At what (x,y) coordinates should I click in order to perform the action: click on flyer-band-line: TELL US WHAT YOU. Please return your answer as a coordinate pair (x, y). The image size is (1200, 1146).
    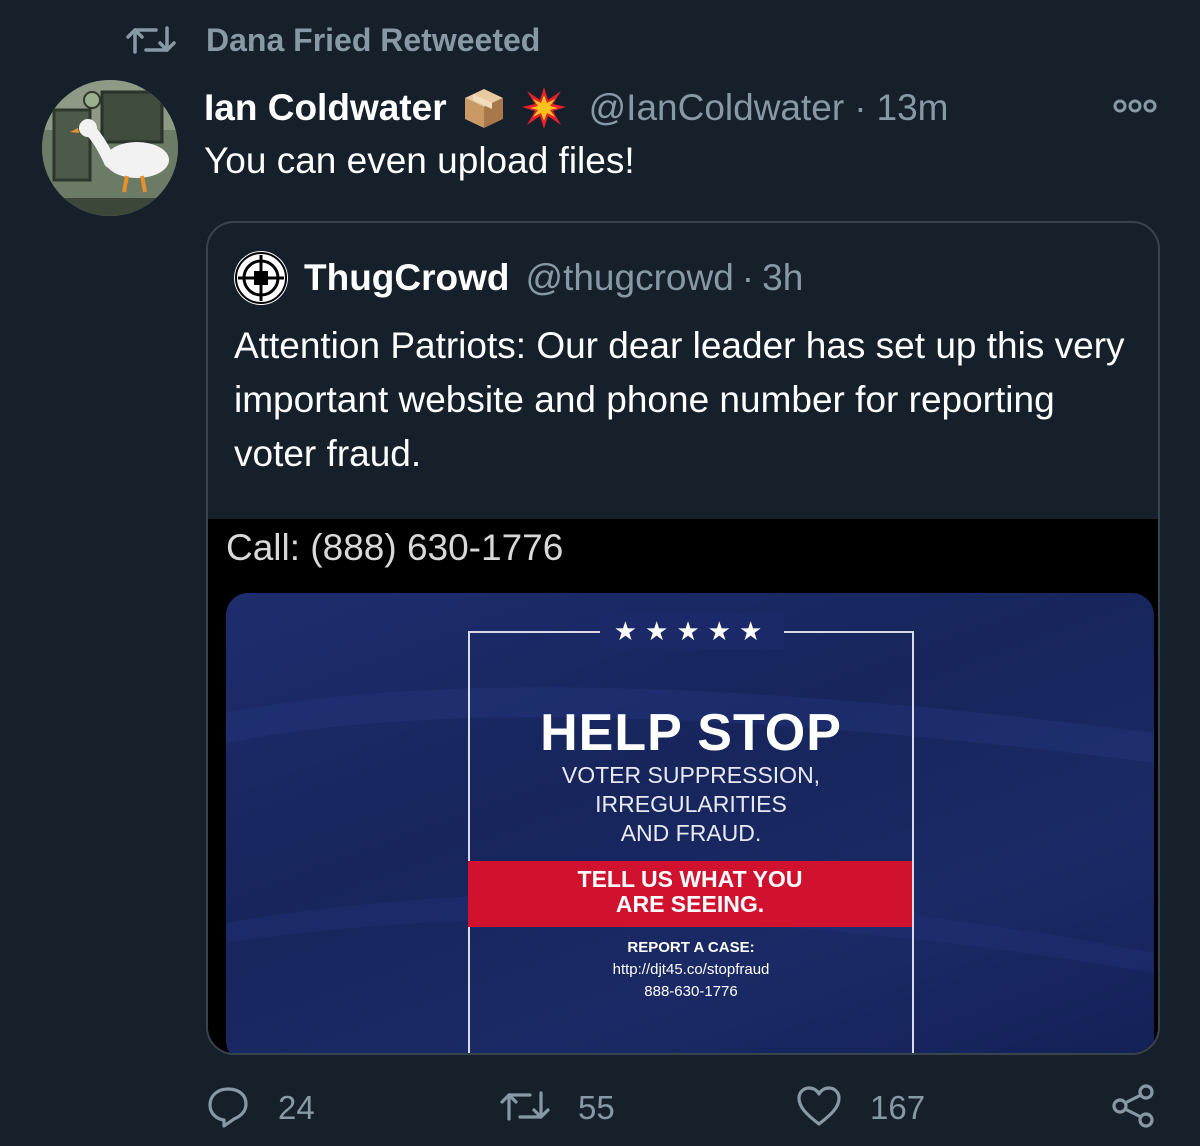
    Looking at the image, I should click on (690, 879).